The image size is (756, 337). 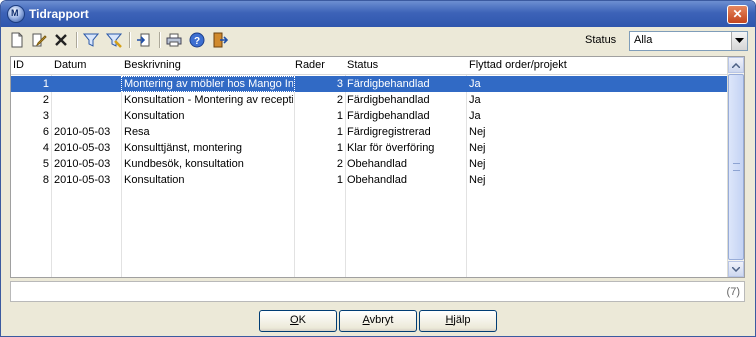 What do you see at coordinates (45, 180) in the screenshot?
I see `cell-id: 8` at bounding box center [45, 180].